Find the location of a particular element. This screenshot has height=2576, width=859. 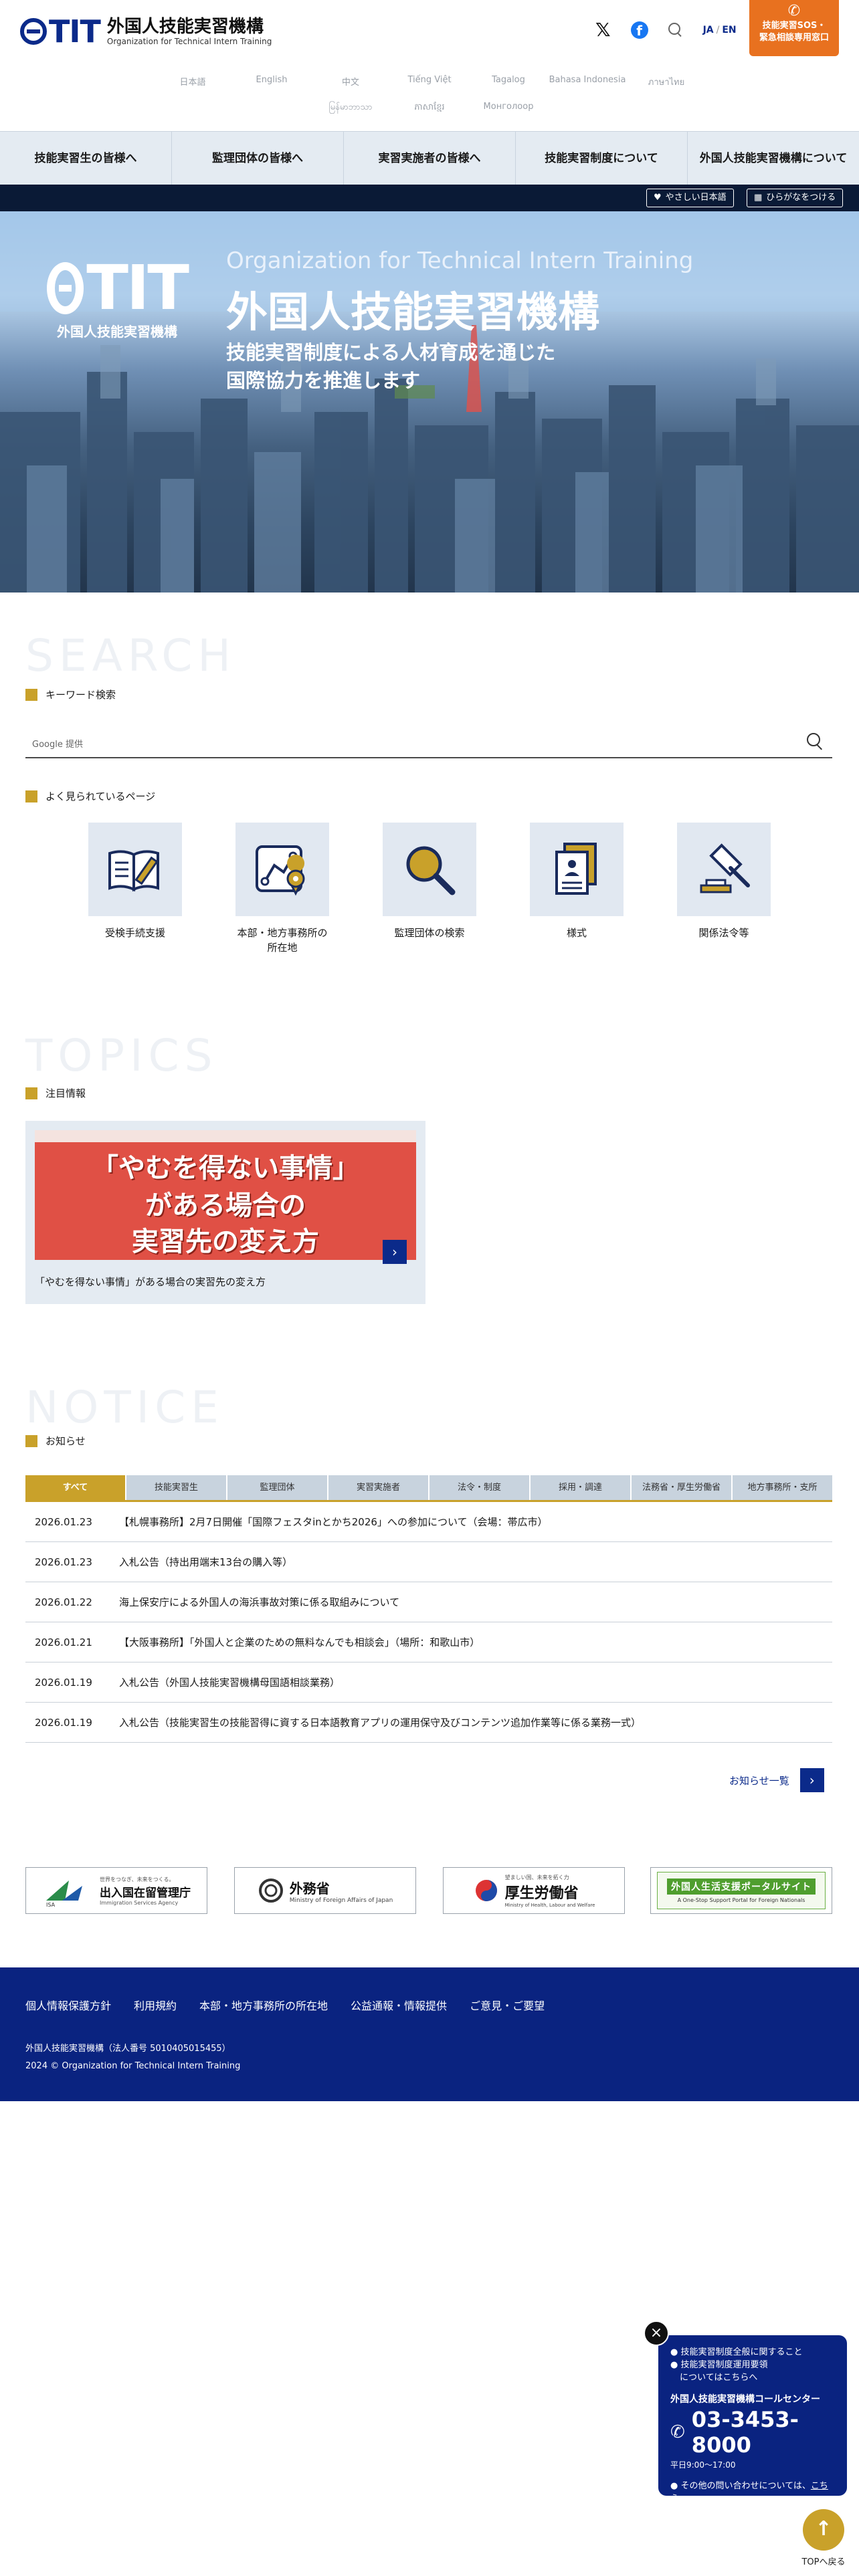

language-link: မြန်မာဘာသာ is located at coordinates (351, 108).